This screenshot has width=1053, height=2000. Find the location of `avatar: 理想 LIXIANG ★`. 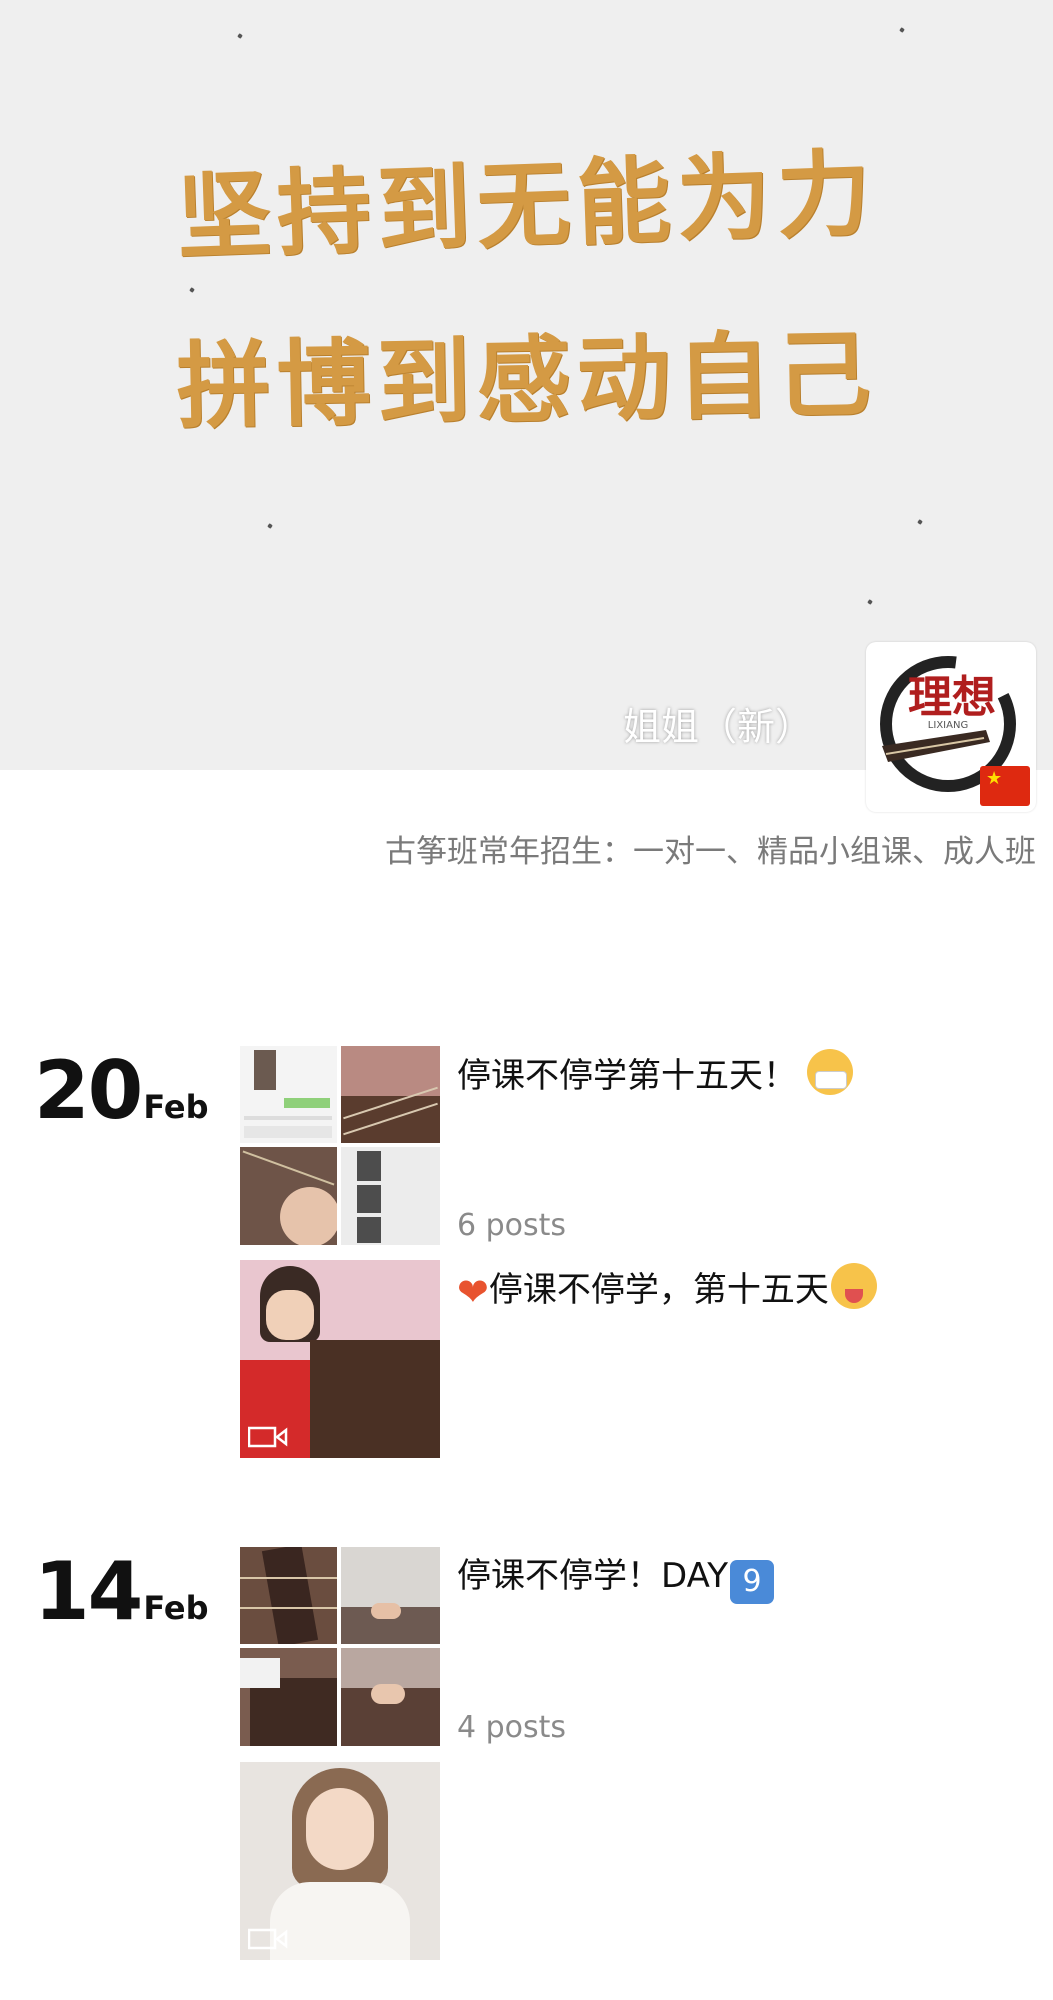

avatar: 理想 LIXIANG ★ is located at coordinates (951, 727).